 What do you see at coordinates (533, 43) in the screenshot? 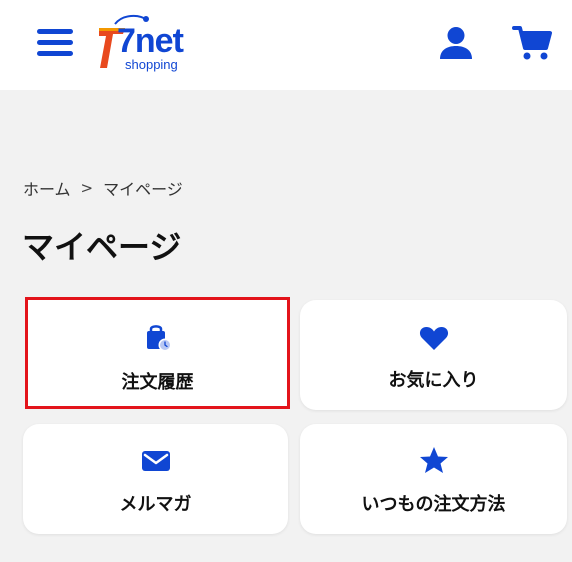
I see `shopping-cart-icon` at bounding box center [533, 43].